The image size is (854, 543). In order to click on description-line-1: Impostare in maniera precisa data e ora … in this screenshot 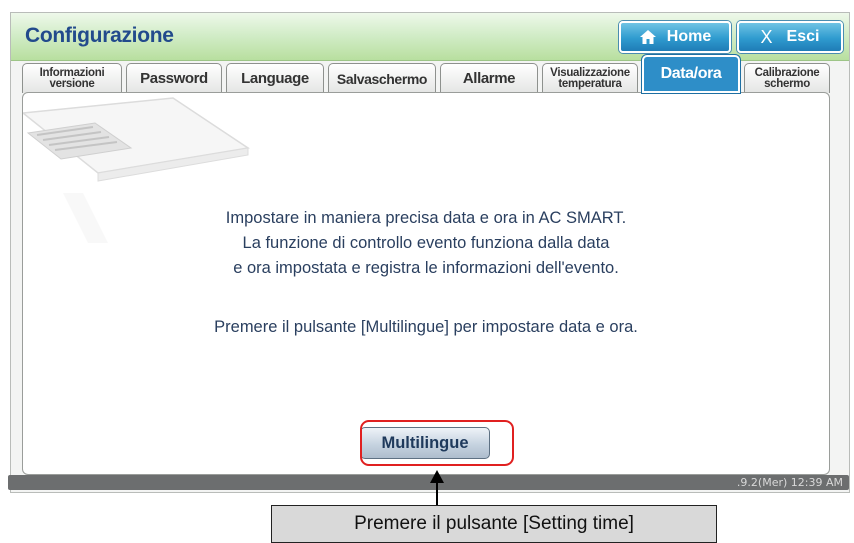, I will do `click(426, 218)`.